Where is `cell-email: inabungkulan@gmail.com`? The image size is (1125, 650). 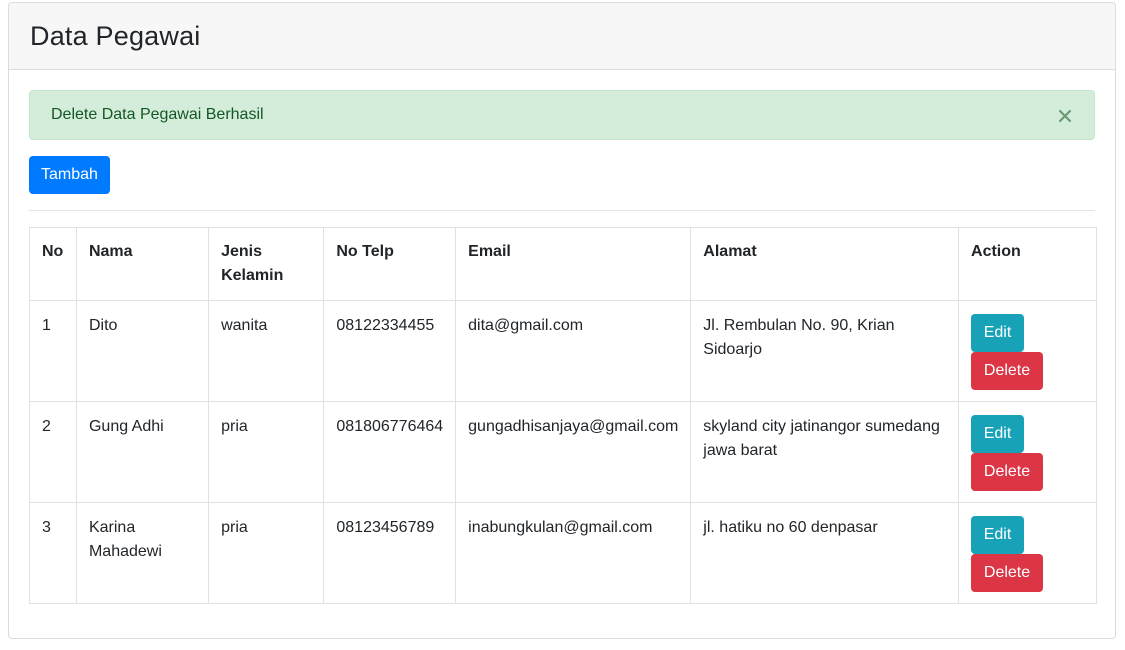 cell-email: inabungkulan@gmail.com is located at coordinates (573, 553).